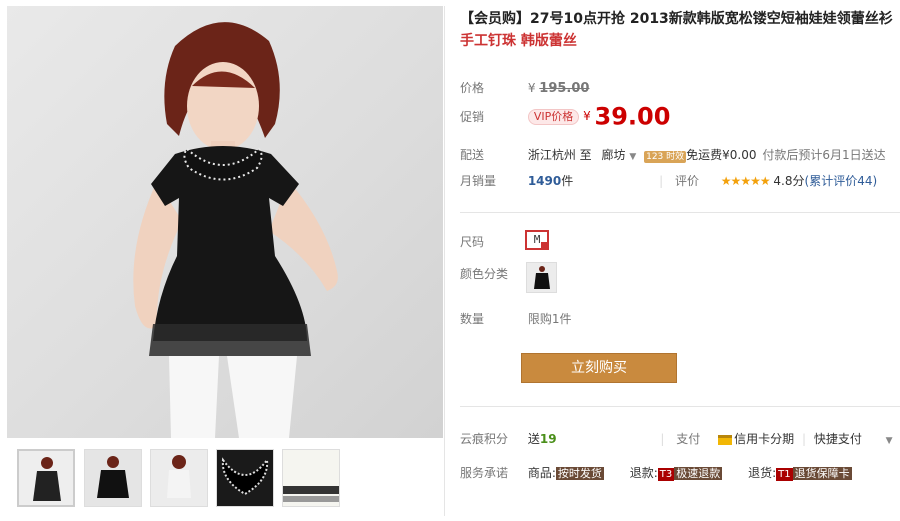  What do you see at coordinates (762, 473) in the screenshot?
I see `return-label: 退货:` at bounding box center [762, 473].